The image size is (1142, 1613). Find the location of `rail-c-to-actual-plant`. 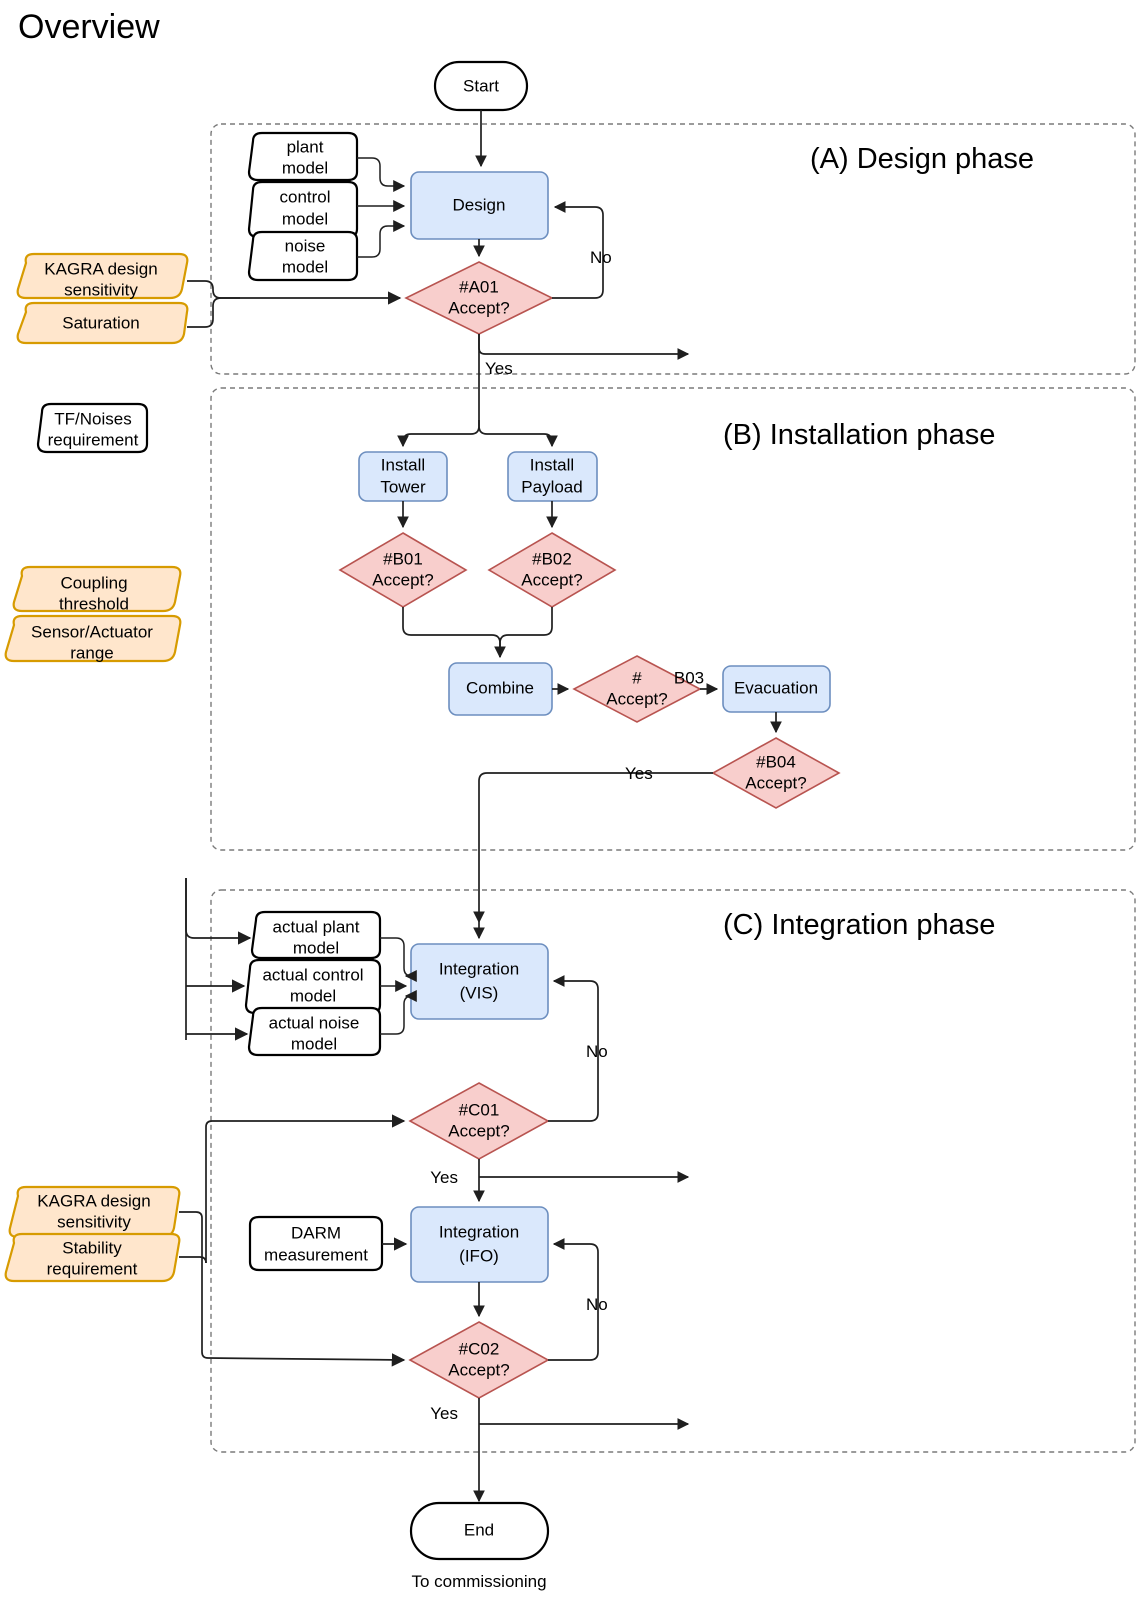

rail-c-to-actual-plant is located at coordinates (218, 911).